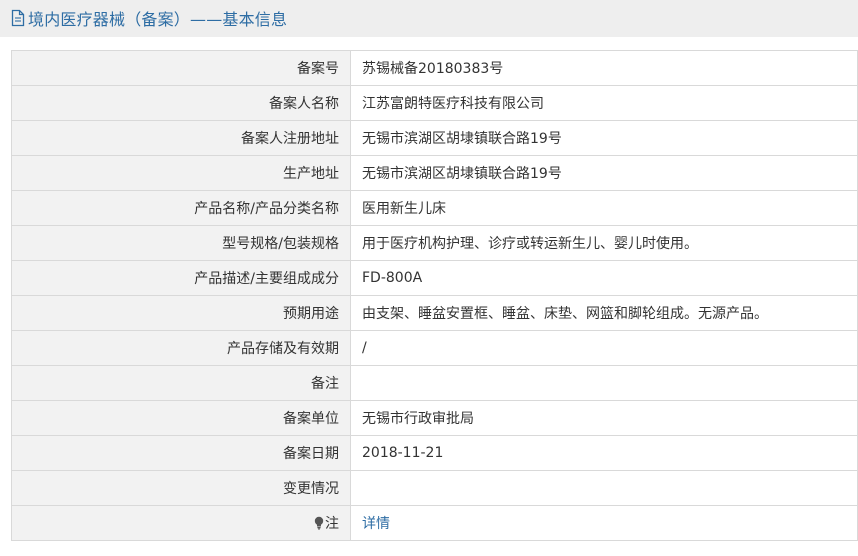  I want to click on header-title-group: 境内医疗器械（备案）——基本信息, so click(148, 18).